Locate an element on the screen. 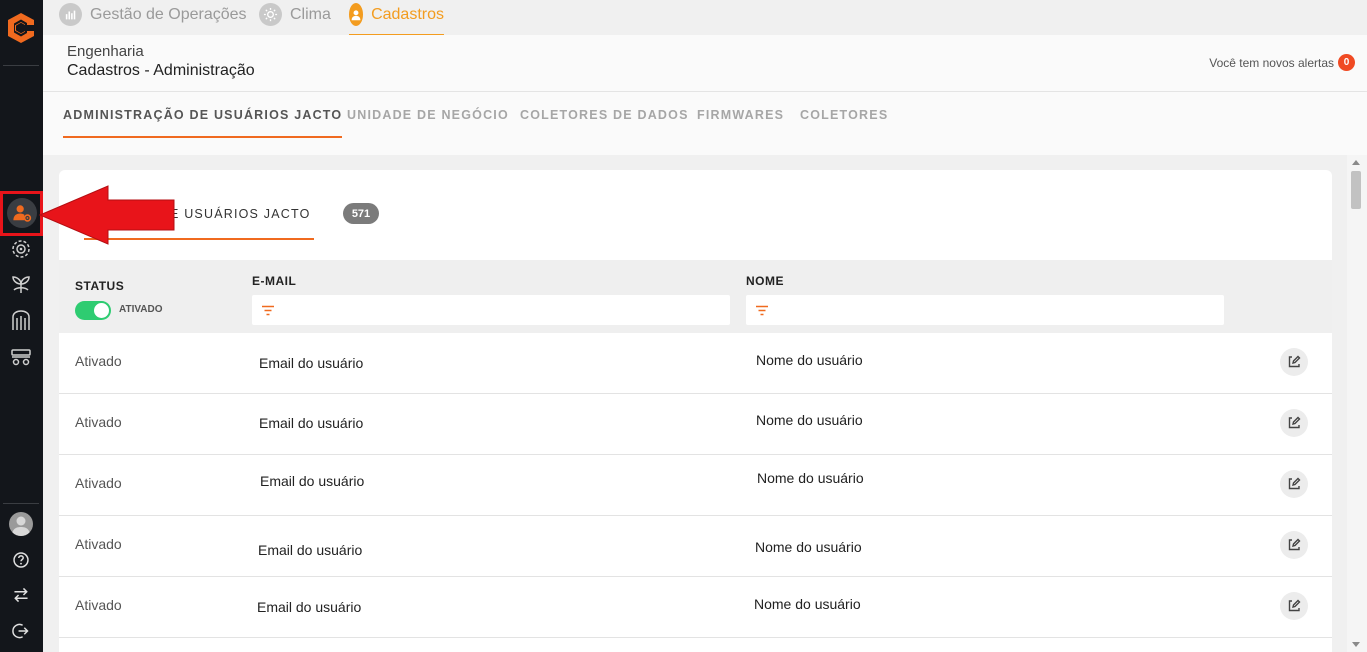 The width and height of the screenshot is (1367, 652). page-scrollbar is located at coordinates (1357, 403).